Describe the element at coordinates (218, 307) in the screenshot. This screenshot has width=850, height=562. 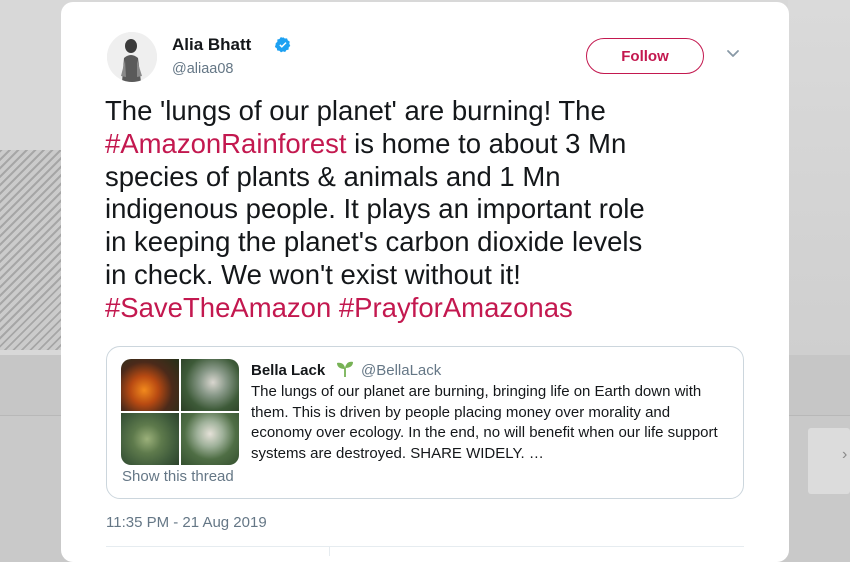
I see `hashtag-link: #SaveTheAmazon` at that location.